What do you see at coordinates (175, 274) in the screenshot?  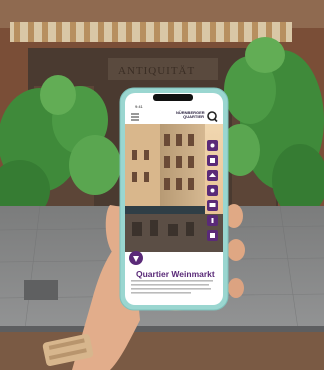 I see `place-title: Quartier Weinmarkt` at bounding box center [175, 274].